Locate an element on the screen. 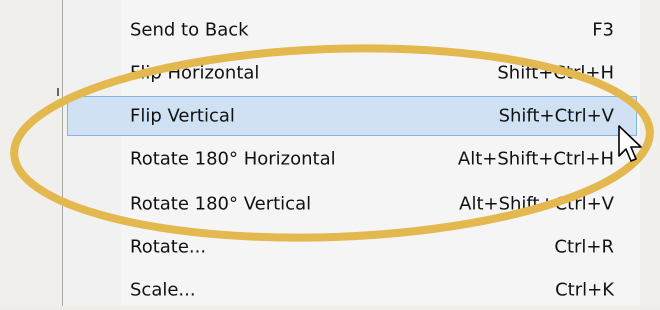 Image resolution: width=660 pixels, height=310 pixels. menu-item-flip-vertical: Flip Vertical Shift+Ctrl+V is located at coordinates (352, 116).